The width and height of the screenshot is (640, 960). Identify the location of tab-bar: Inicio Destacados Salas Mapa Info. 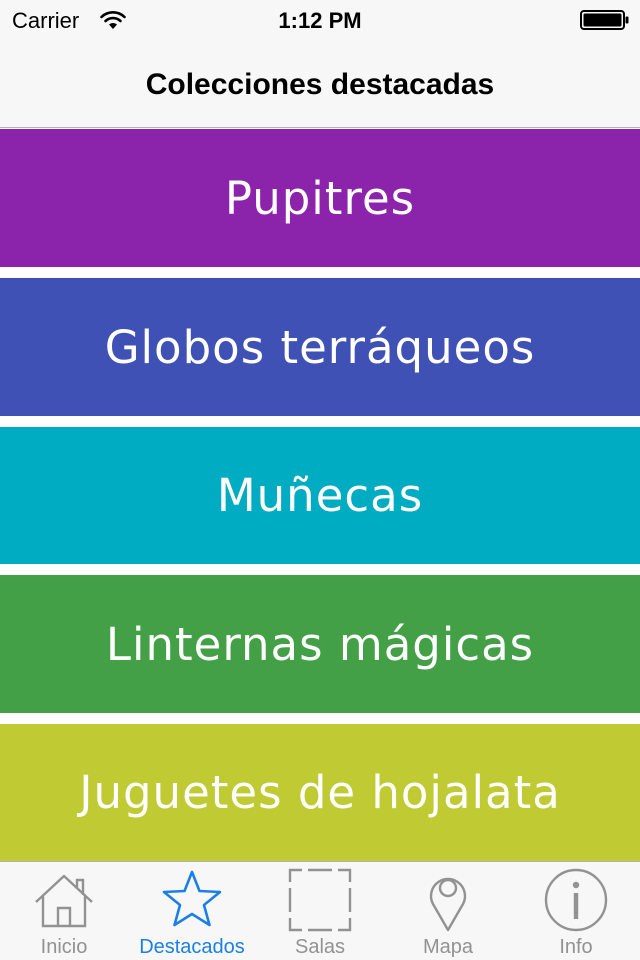
(320, 910).